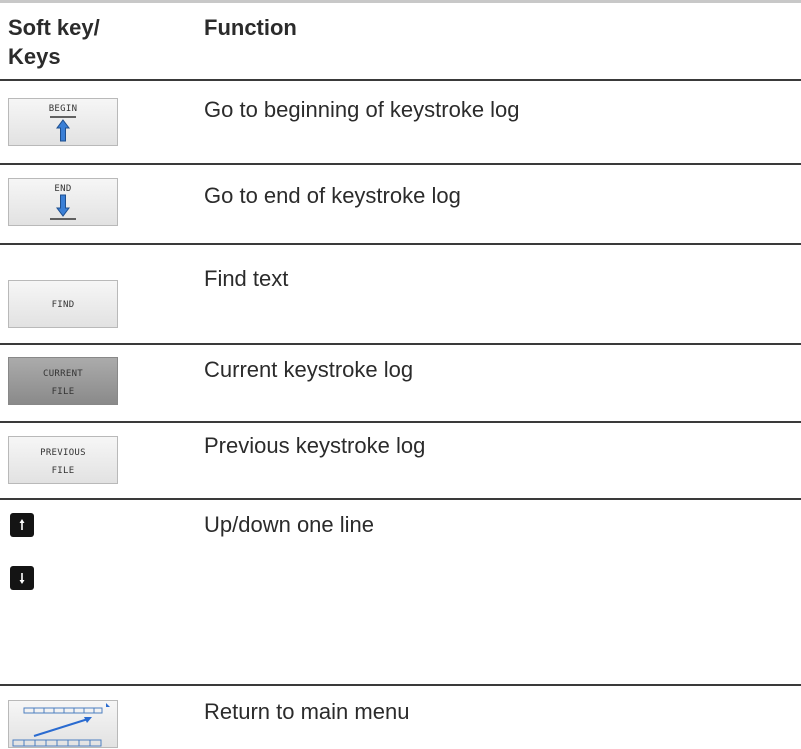 This screenshot has width=801, height=749. What do you see at coordinates (63, 207) in the screenshot?
I see `arrow-down-to-line-icon` at bounding box center [63, 207].